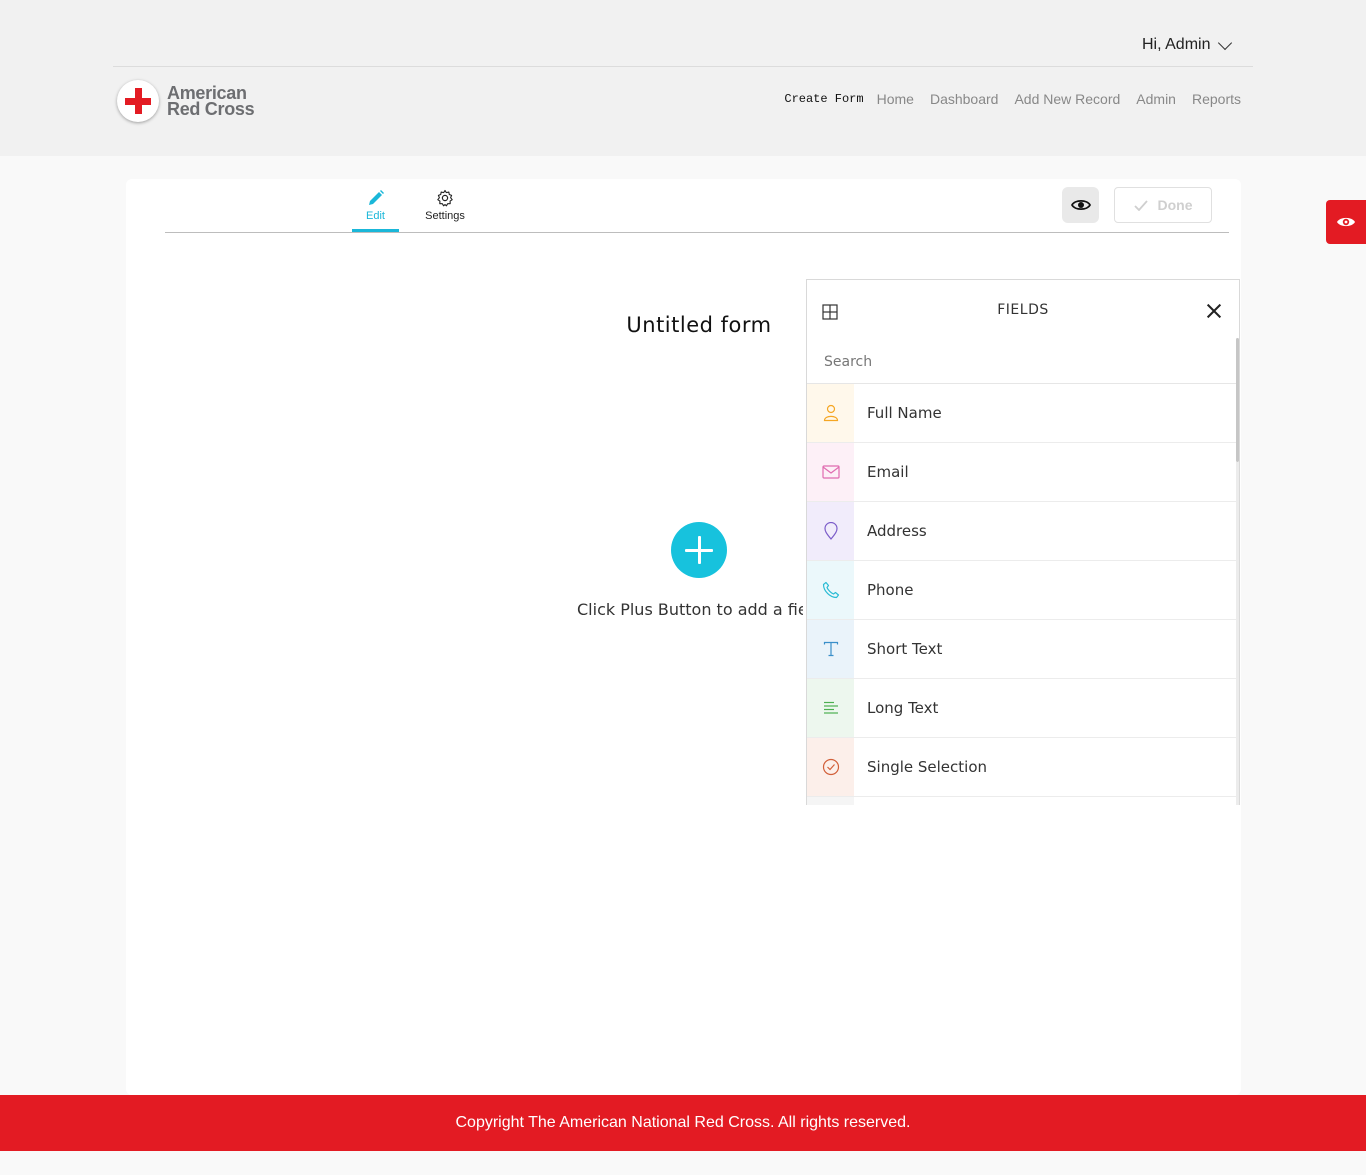 This screenshot has width=1366, height=1175. I want to click on logo: American Red Cross, so click(186, 101).